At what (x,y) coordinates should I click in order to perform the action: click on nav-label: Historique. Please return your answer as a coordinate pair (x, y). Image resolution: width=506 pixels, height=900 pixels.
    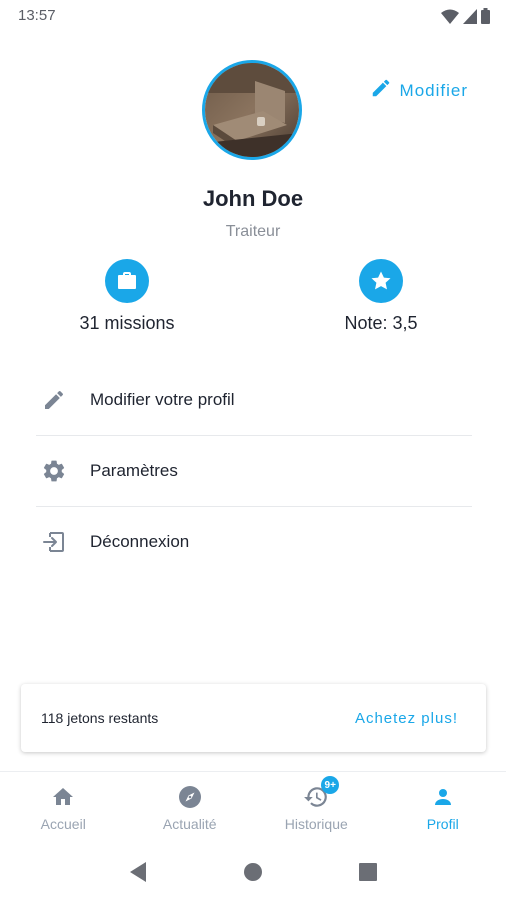
    Looking at the image, I should click on (316, 824).